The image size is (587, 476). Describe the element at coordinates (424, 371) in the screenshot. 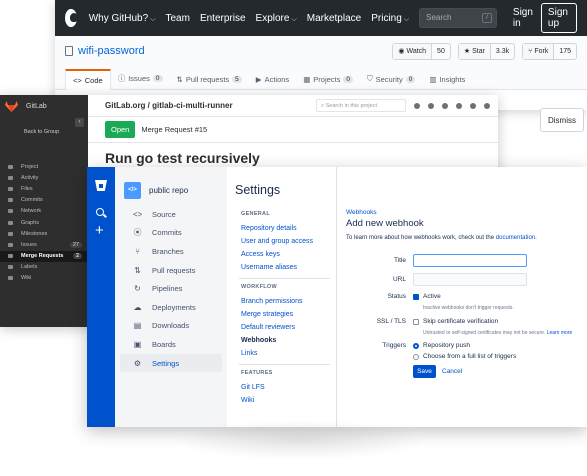

I see `save-button: Save` at that location.